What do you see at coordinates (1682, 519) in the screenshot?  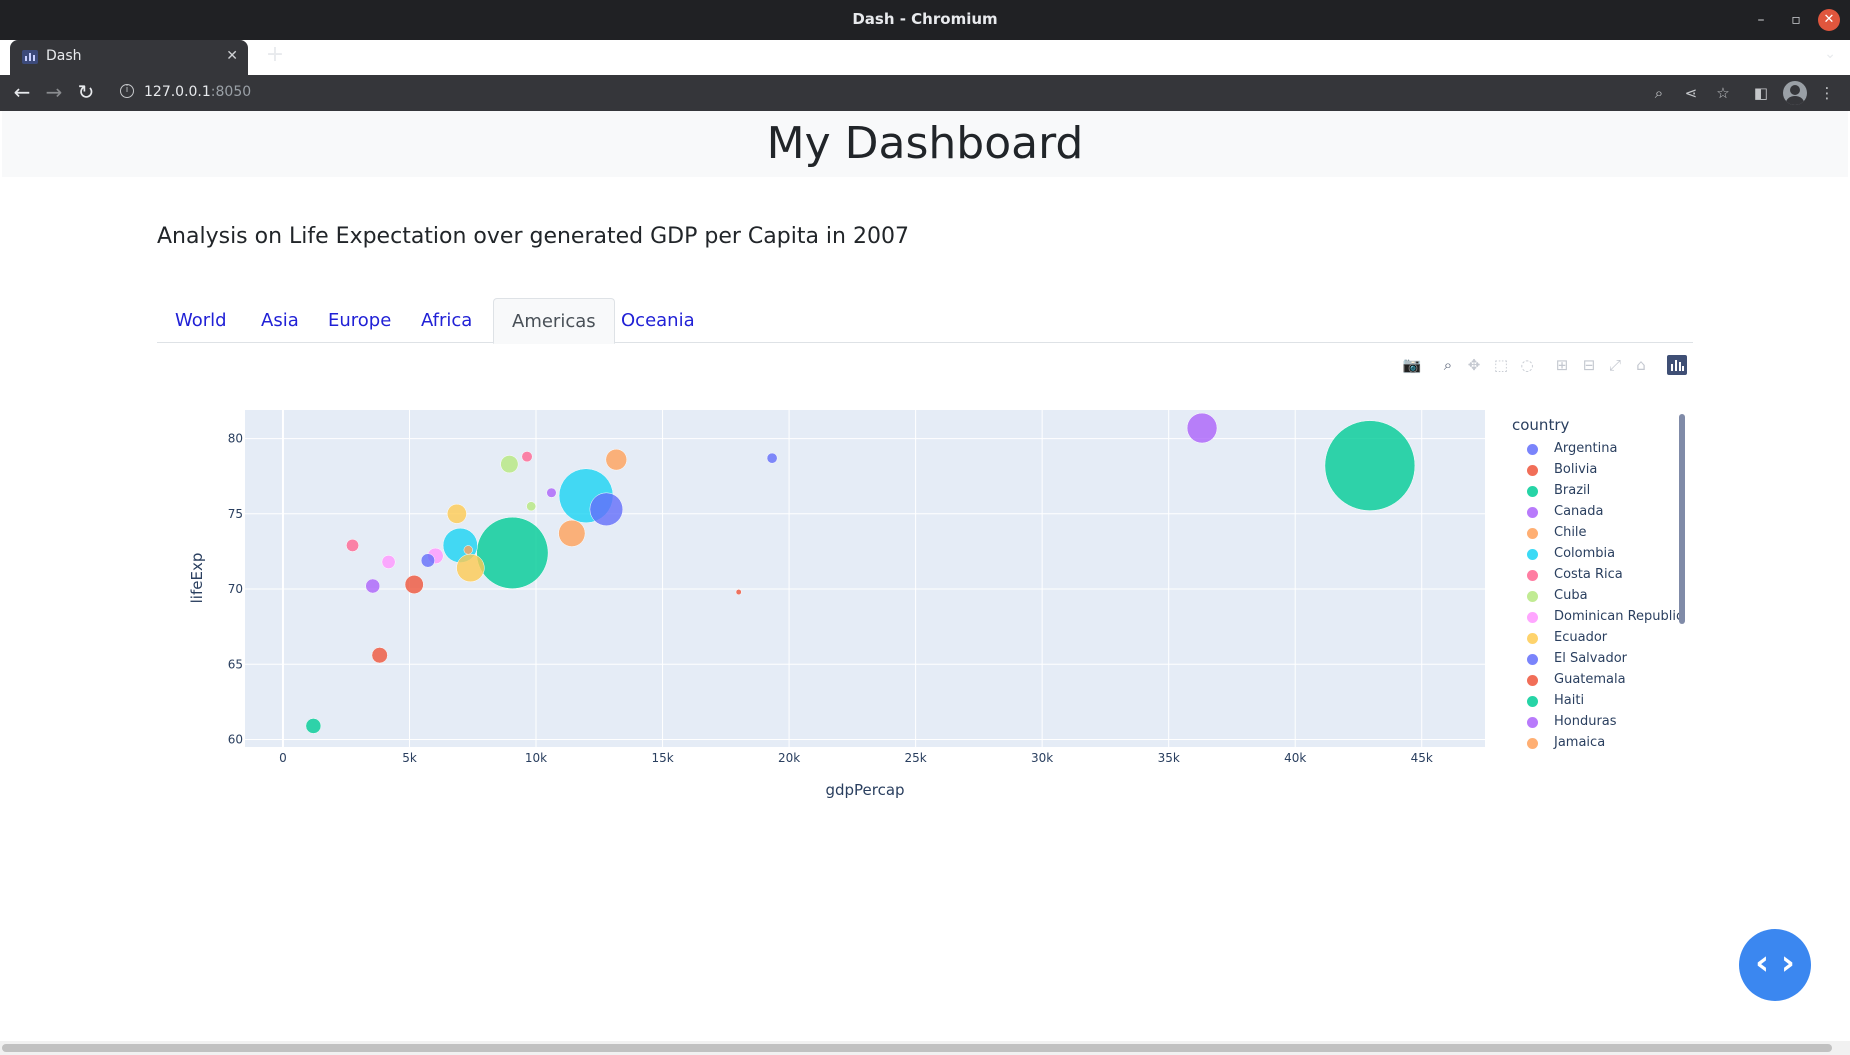 I see `legend-scrollbar` at bounding box center [1682, 519].